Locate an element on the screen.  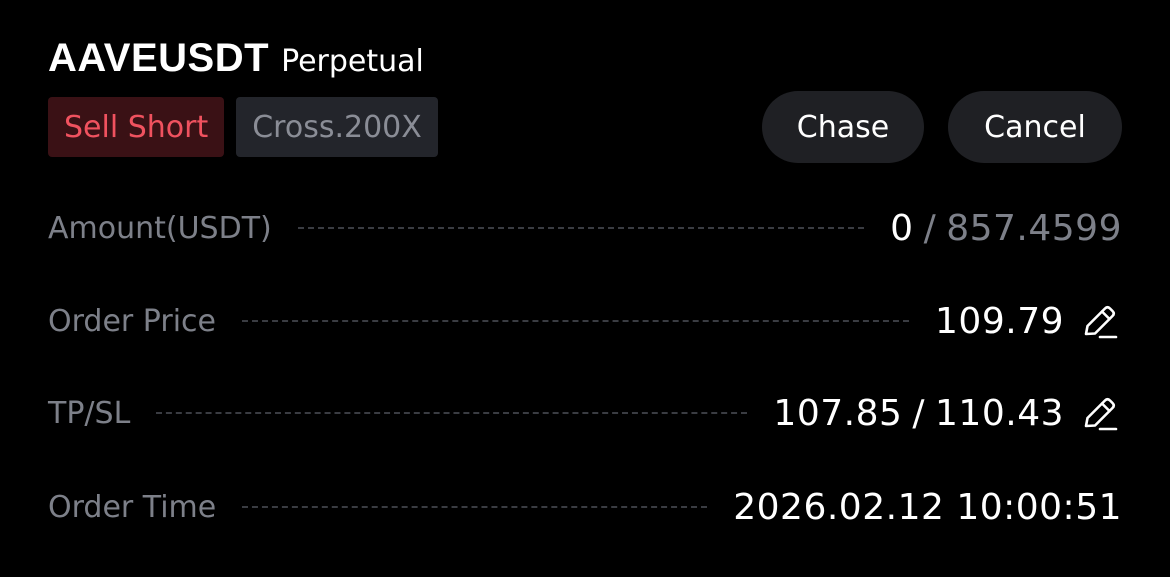
order-price-value: 109.79 is located at coordinates (999, 321).